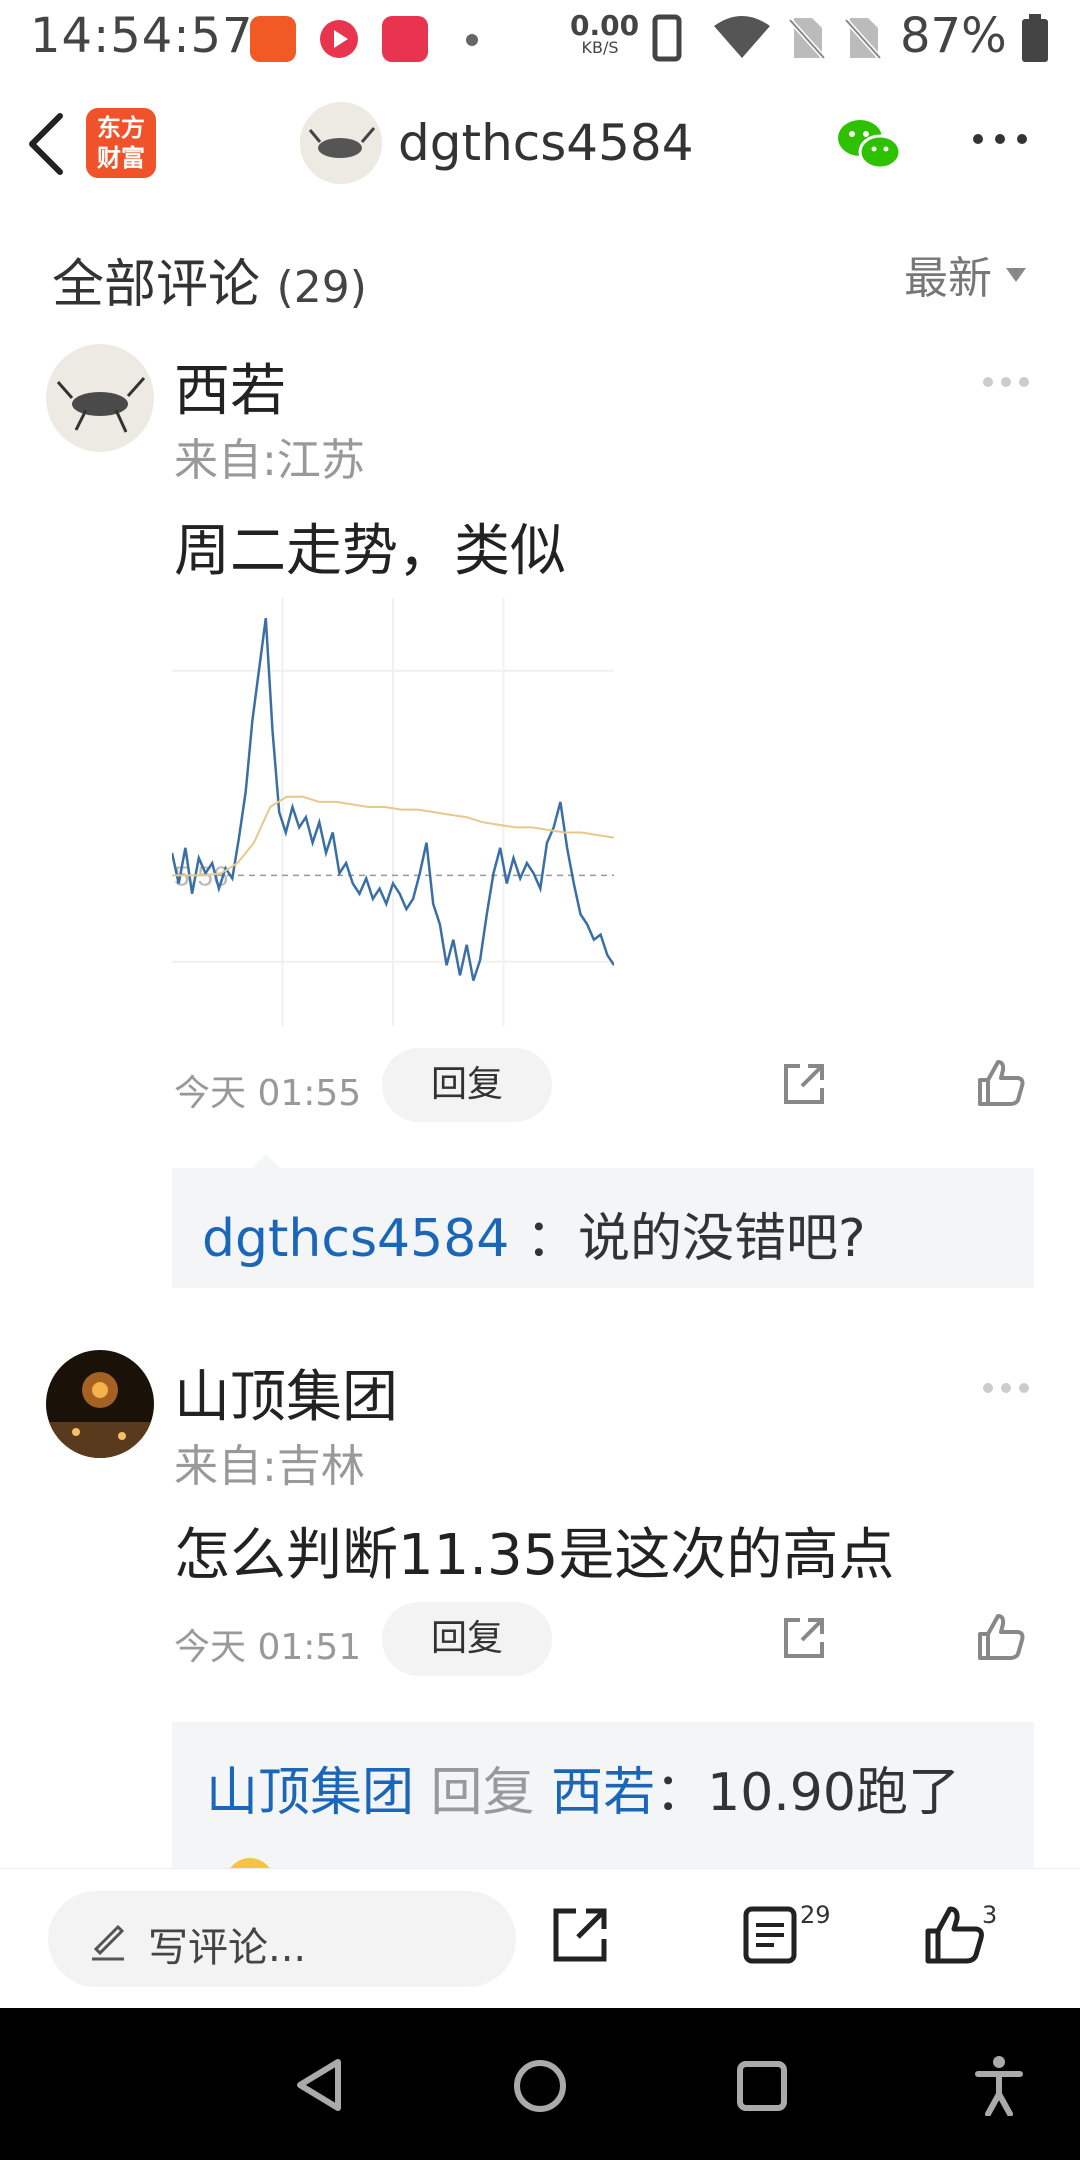 This screenshot has width=1080, height=2160. I want to click on comment-text: 周二走势，类似, so click(370, 551).